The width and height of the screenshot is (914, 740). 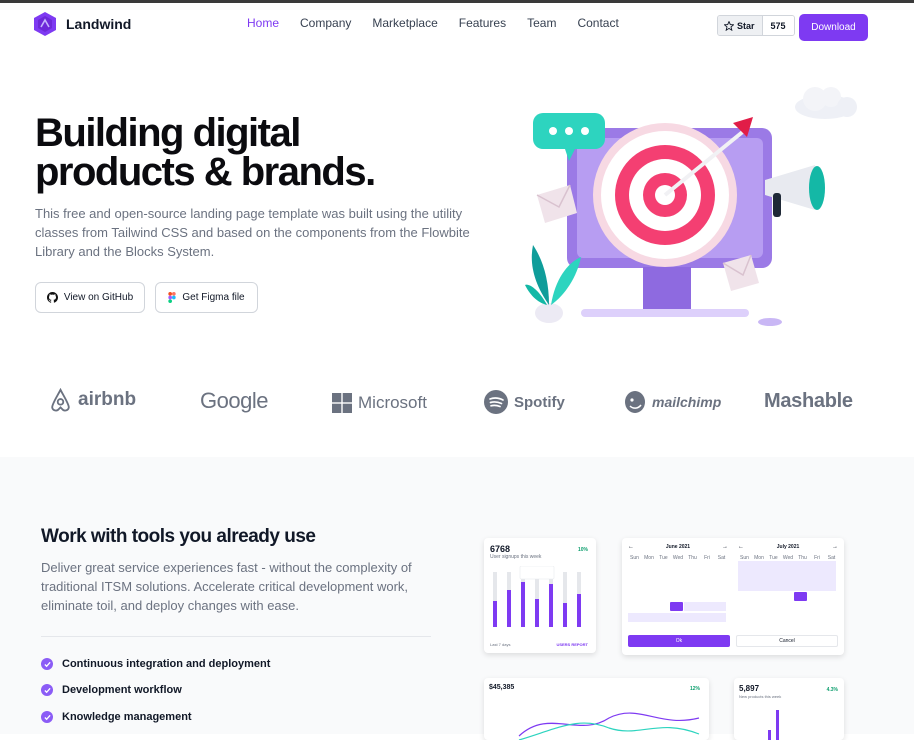 What do you see at coordinates (45, 24) in the screenshot?
I see `landwind-logo-icon` at bounding box center [45, 24].